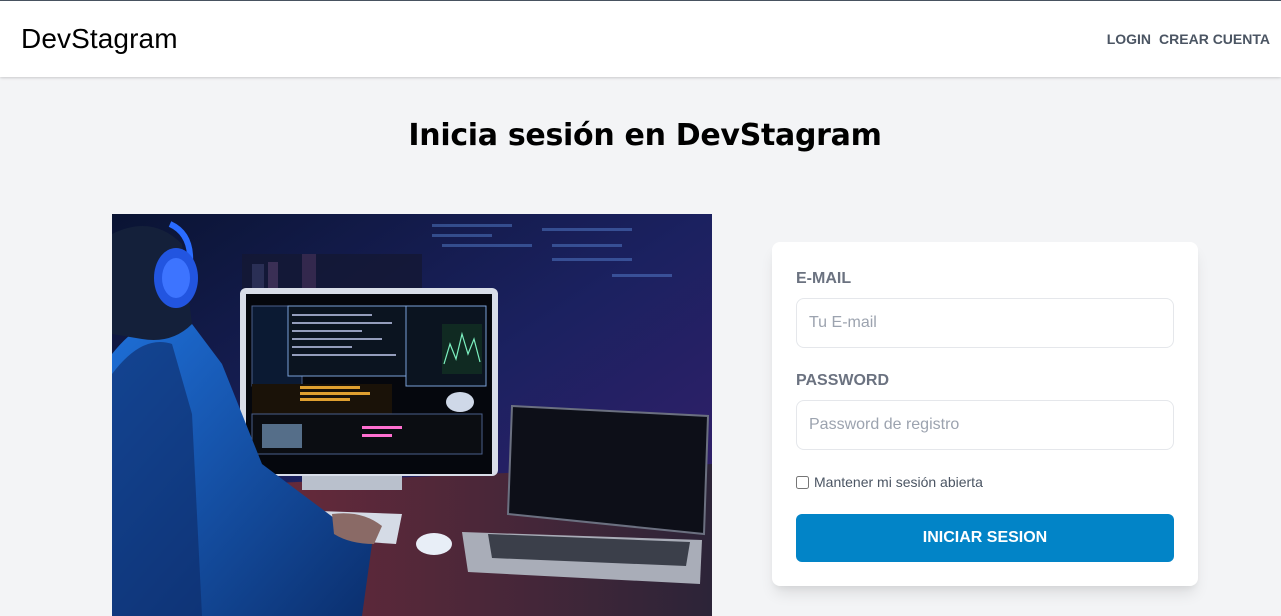  Describe the element at coordinates (824, 278) in the screenshot. I see `email-label: E-MAIL` at that location.